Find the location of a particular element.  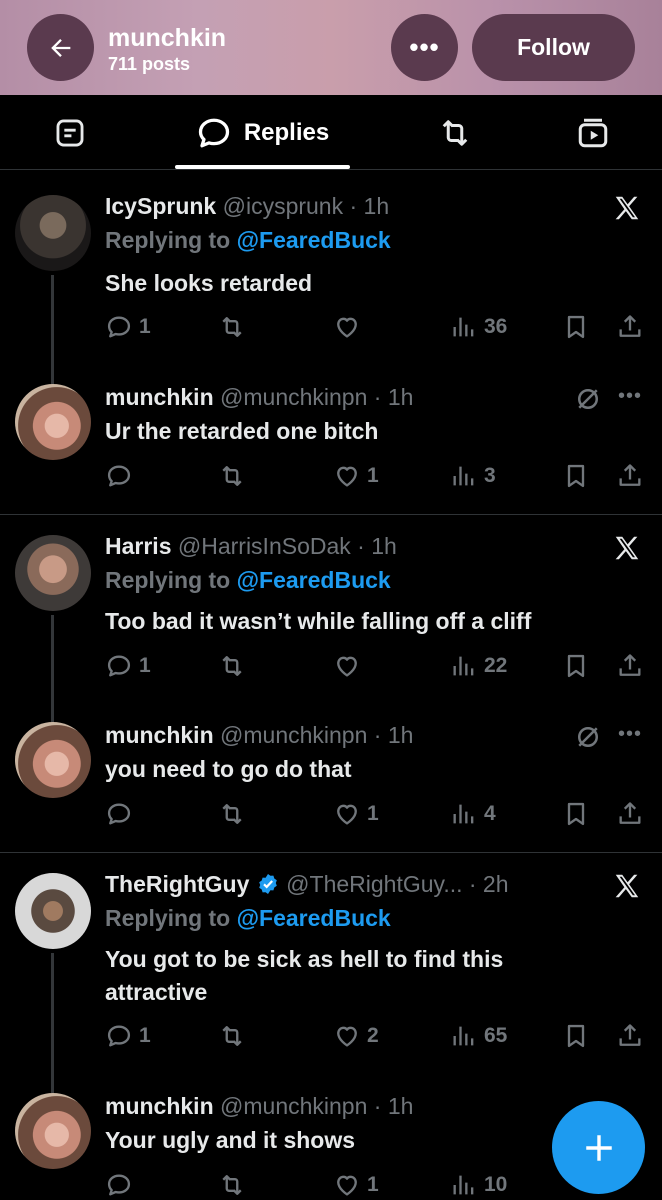

tab-replies: Replies is located at coordinates (262, 132).